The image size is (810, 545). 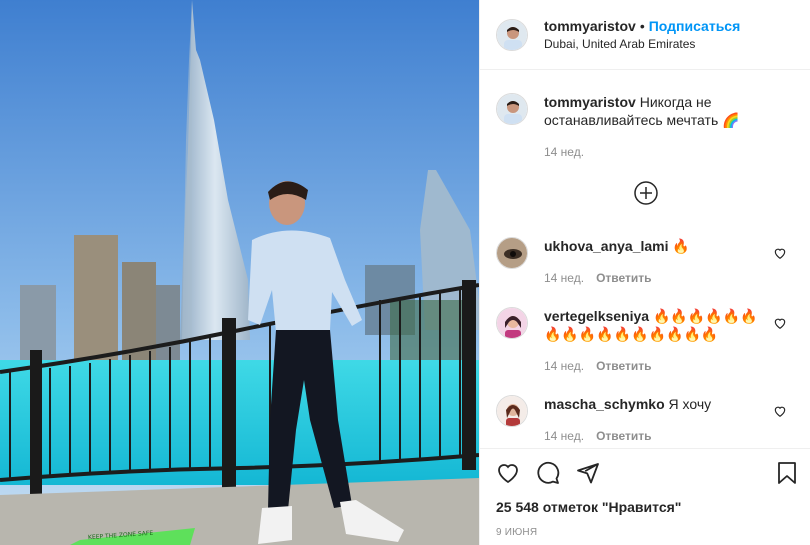 What do you see at coordinates (645, 507) in the screenshot?
I see `likes-count: 25 548 отметок "Нравится"` at bounding box center [645, 507].